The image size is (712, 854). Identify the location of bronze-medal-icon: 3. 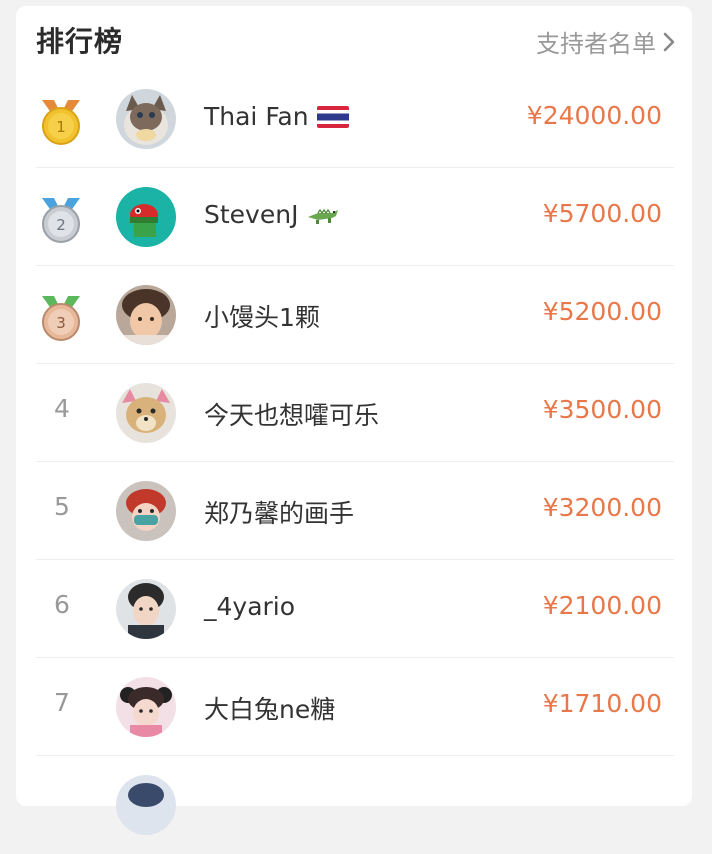
(61, 318).